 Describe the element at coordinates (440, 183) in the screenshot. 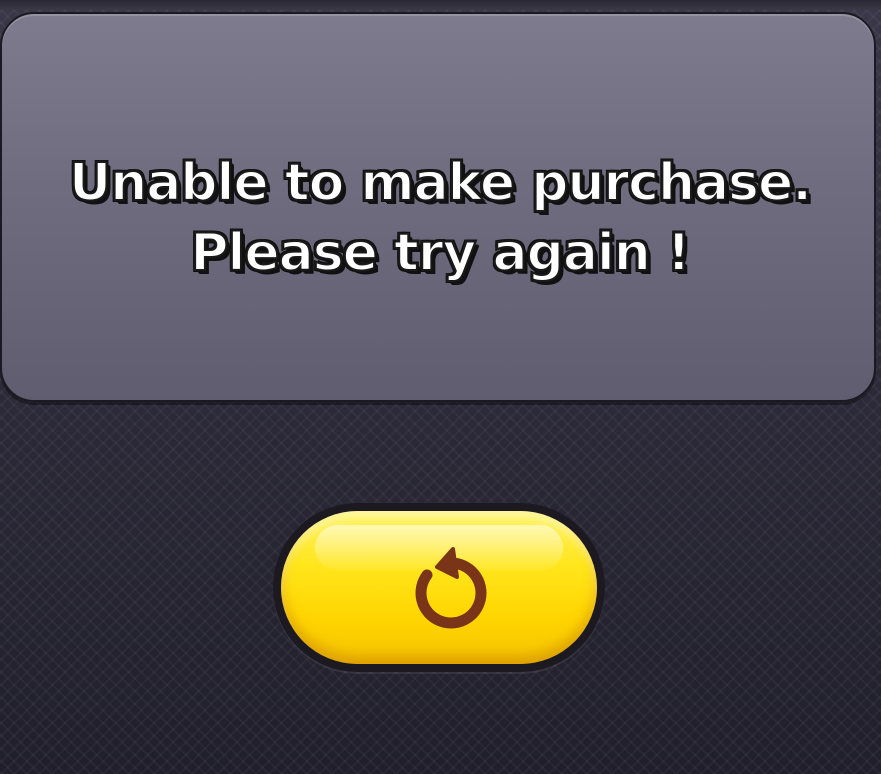

I see `error-message-line-1: Unable to make purchase.` at that location.